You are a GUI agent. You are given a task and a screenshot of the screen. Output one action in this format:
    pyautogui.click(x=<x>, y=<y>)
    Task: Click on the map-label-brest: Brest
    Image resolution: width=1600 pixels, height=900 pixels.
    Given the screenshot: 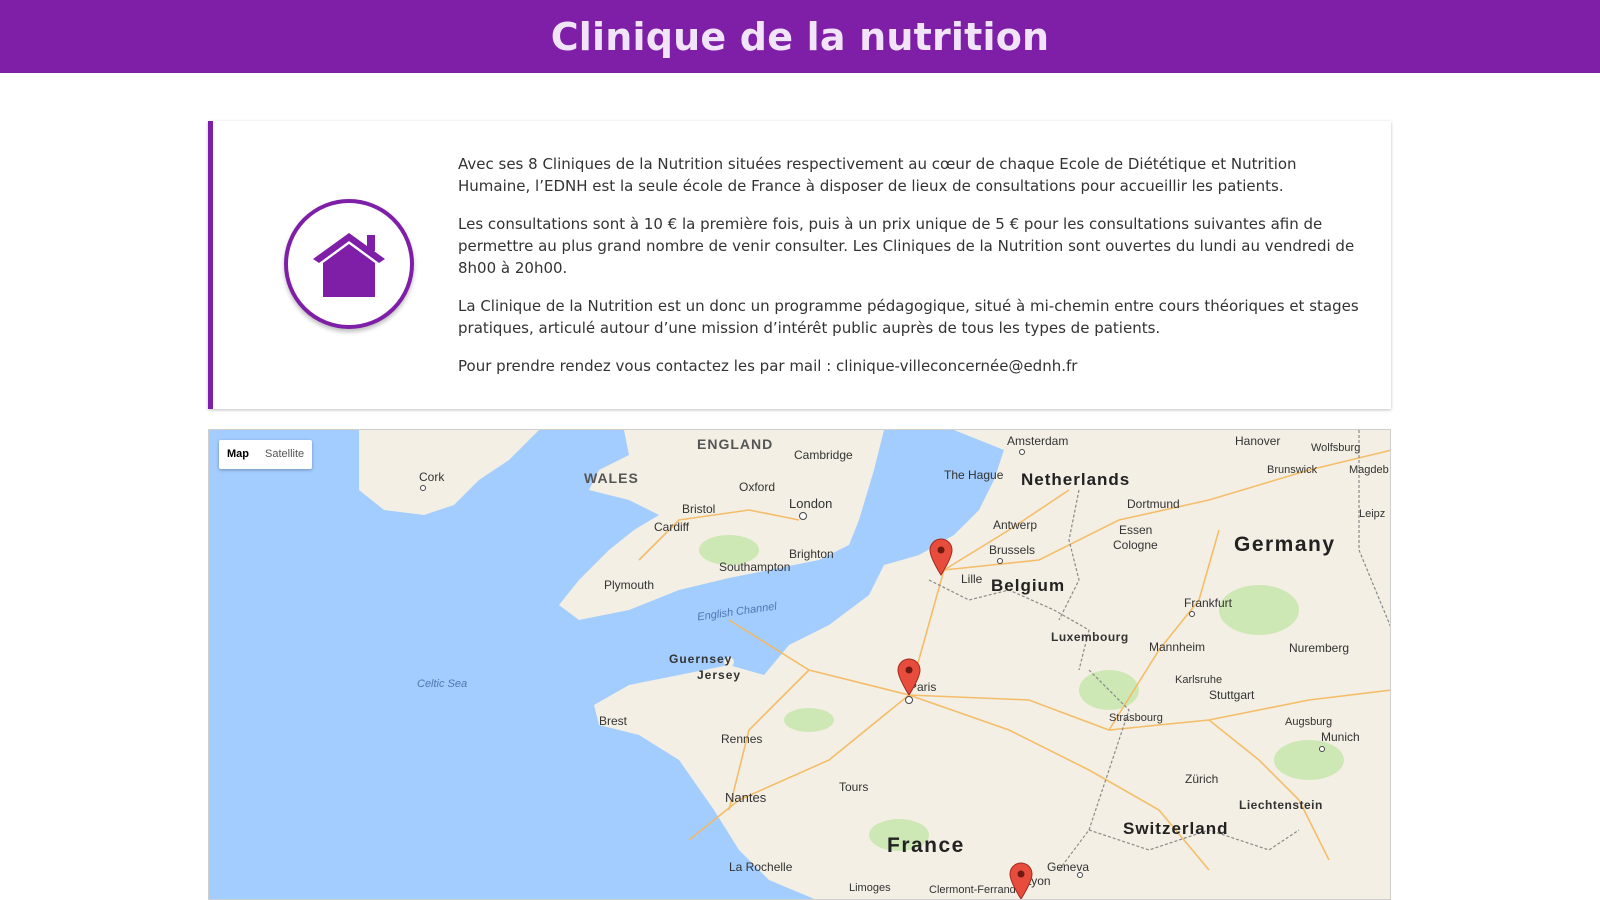 What is the action you would take?
    pyautogui.click(x=613, y=721)
    